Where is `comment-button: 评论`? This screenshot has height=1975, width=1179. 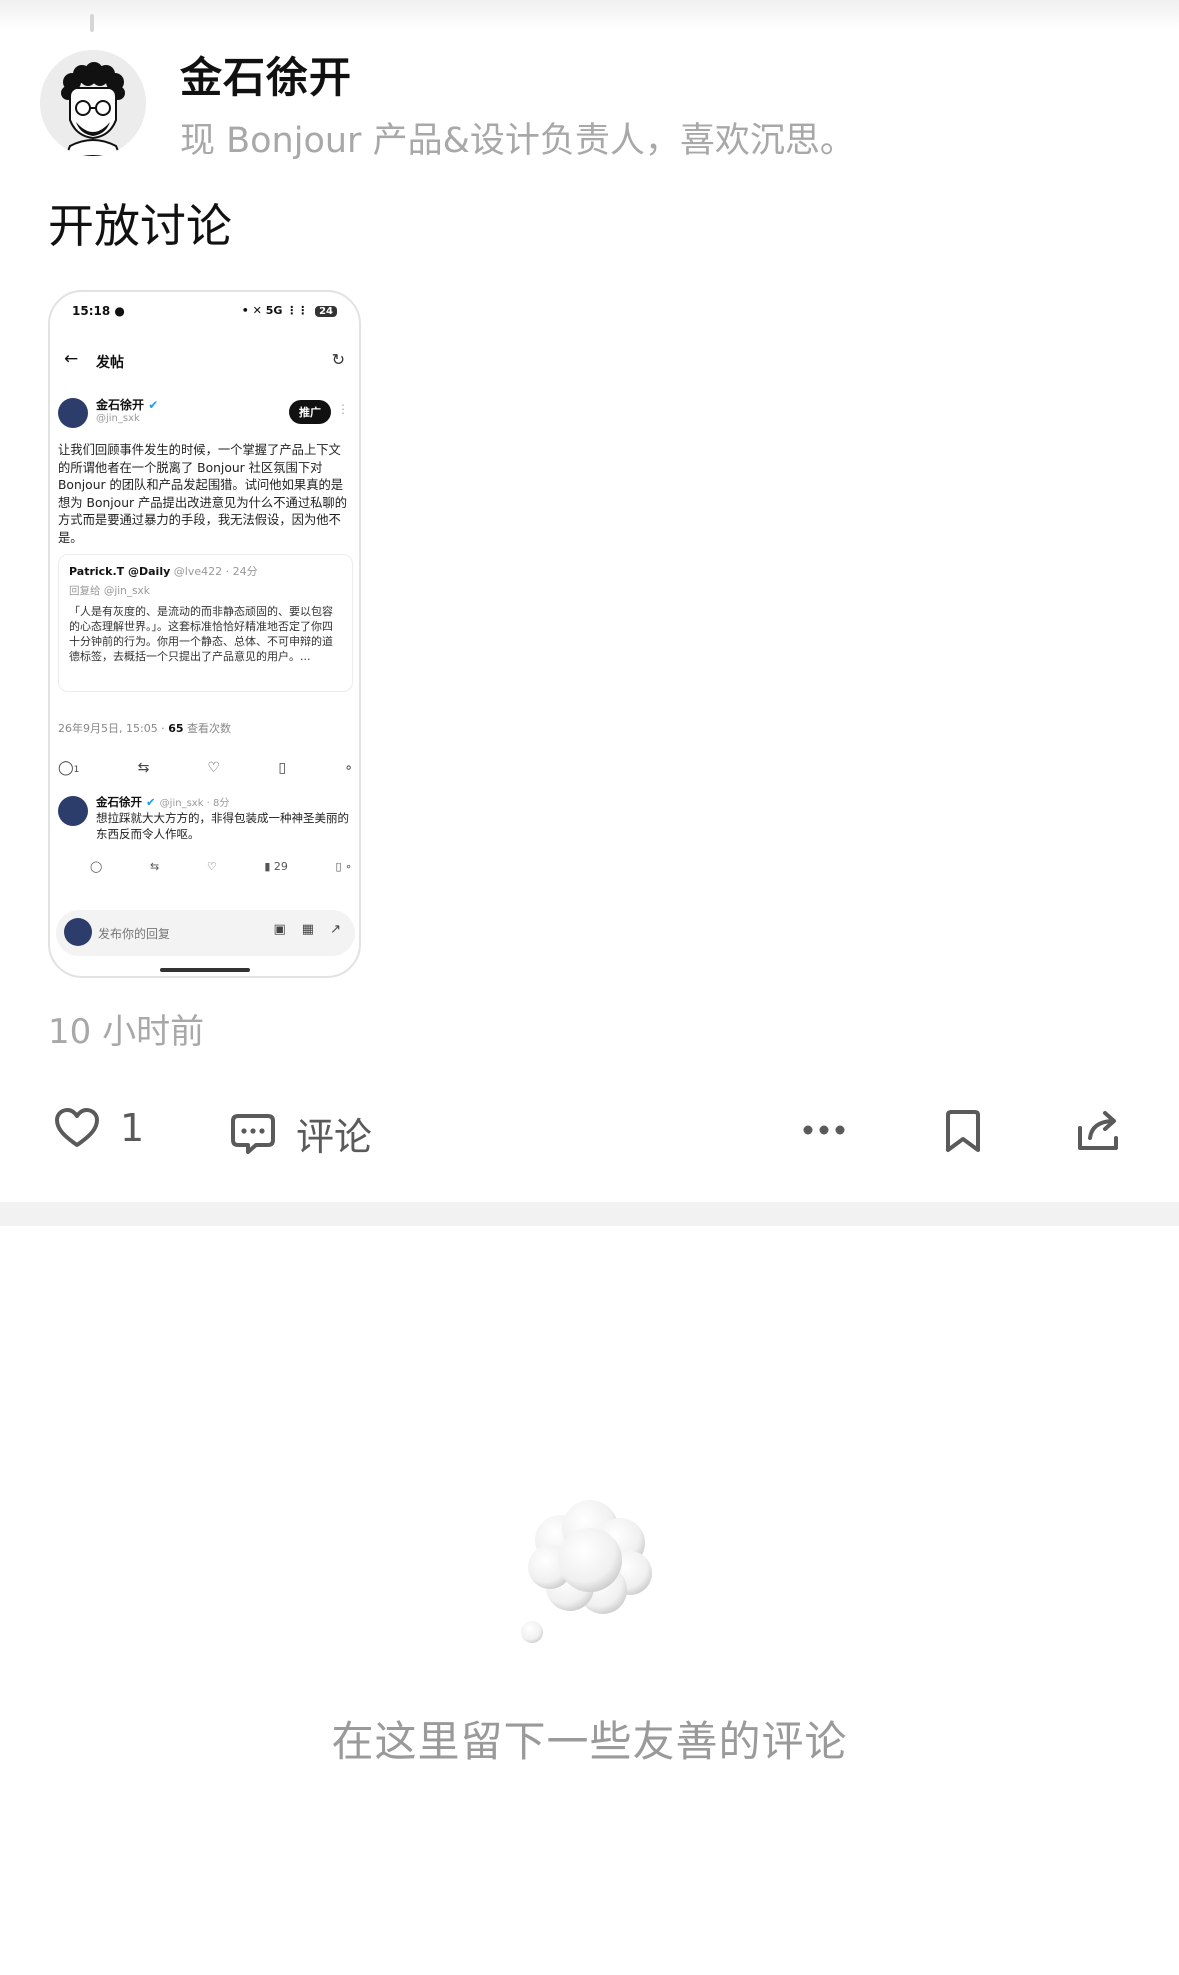
comment-button: 评论 is located at coordinates (301, 1133).